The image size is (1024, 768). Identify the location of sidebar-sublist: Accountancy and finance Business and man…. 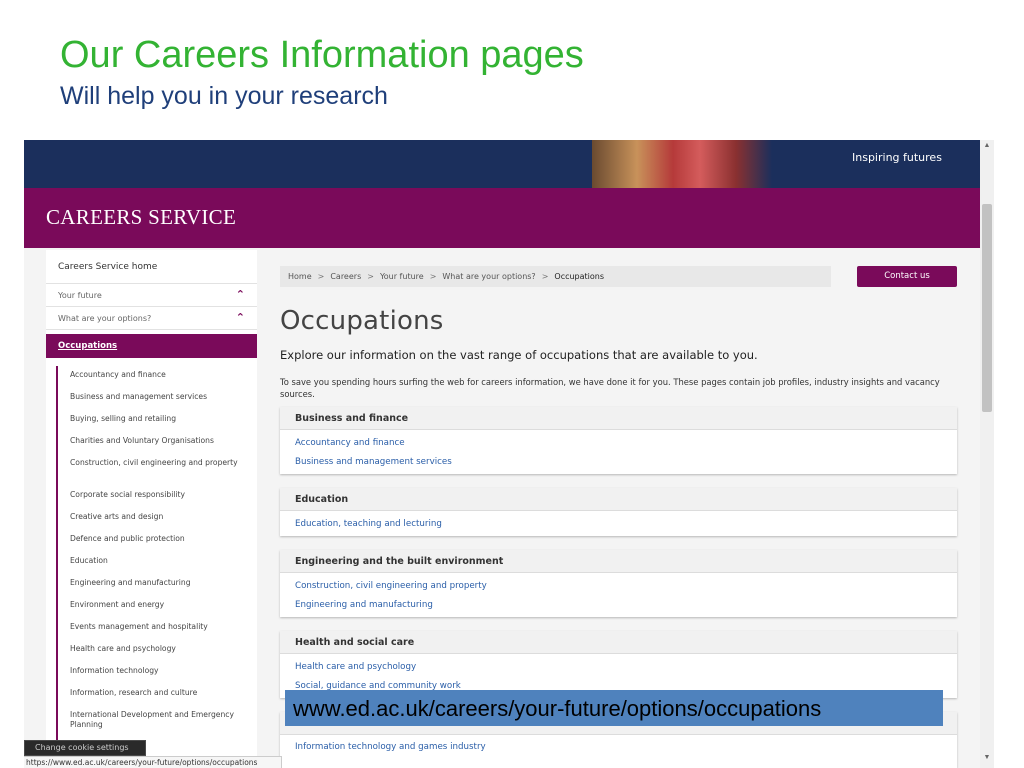
(153, 555).